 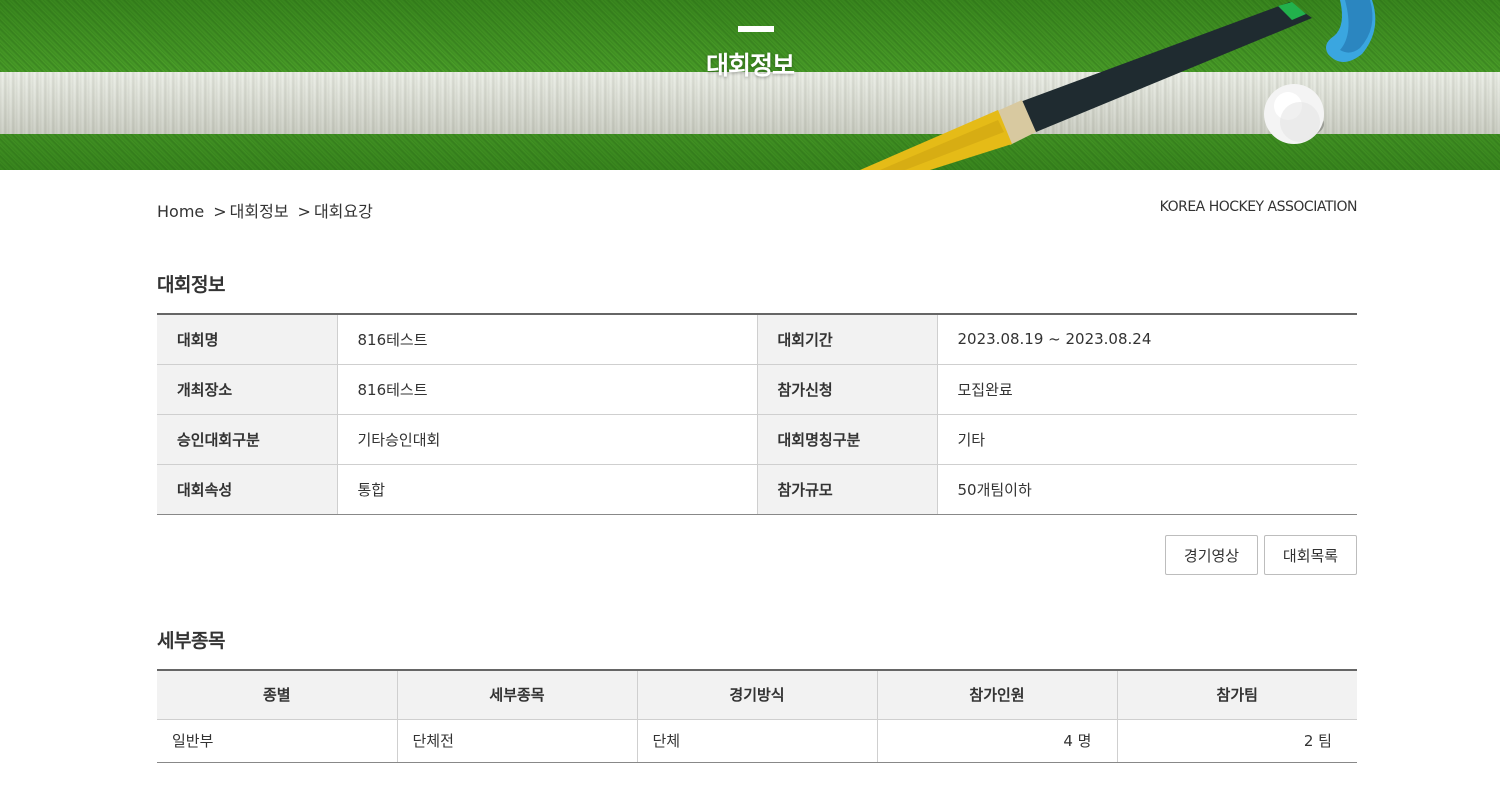 What do you see at coordinates (516, 741) in the screenshot?
I see `cell-event: 단체전` at bounding box center [516, 741].